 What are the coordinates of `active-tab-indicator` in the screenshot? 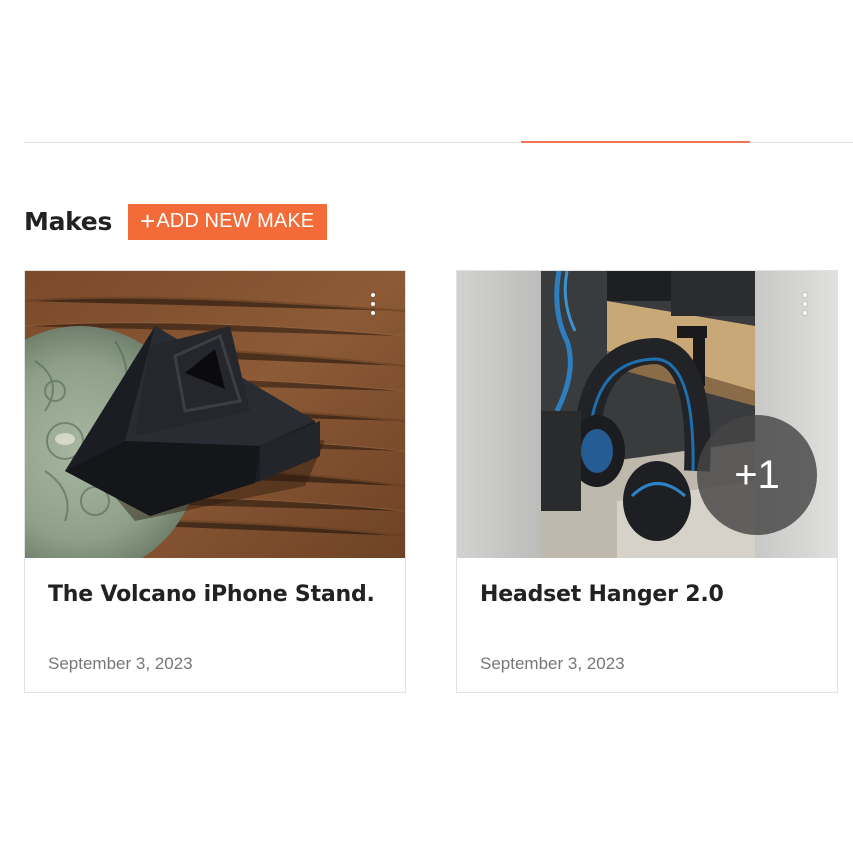 It's located at (635, 142).